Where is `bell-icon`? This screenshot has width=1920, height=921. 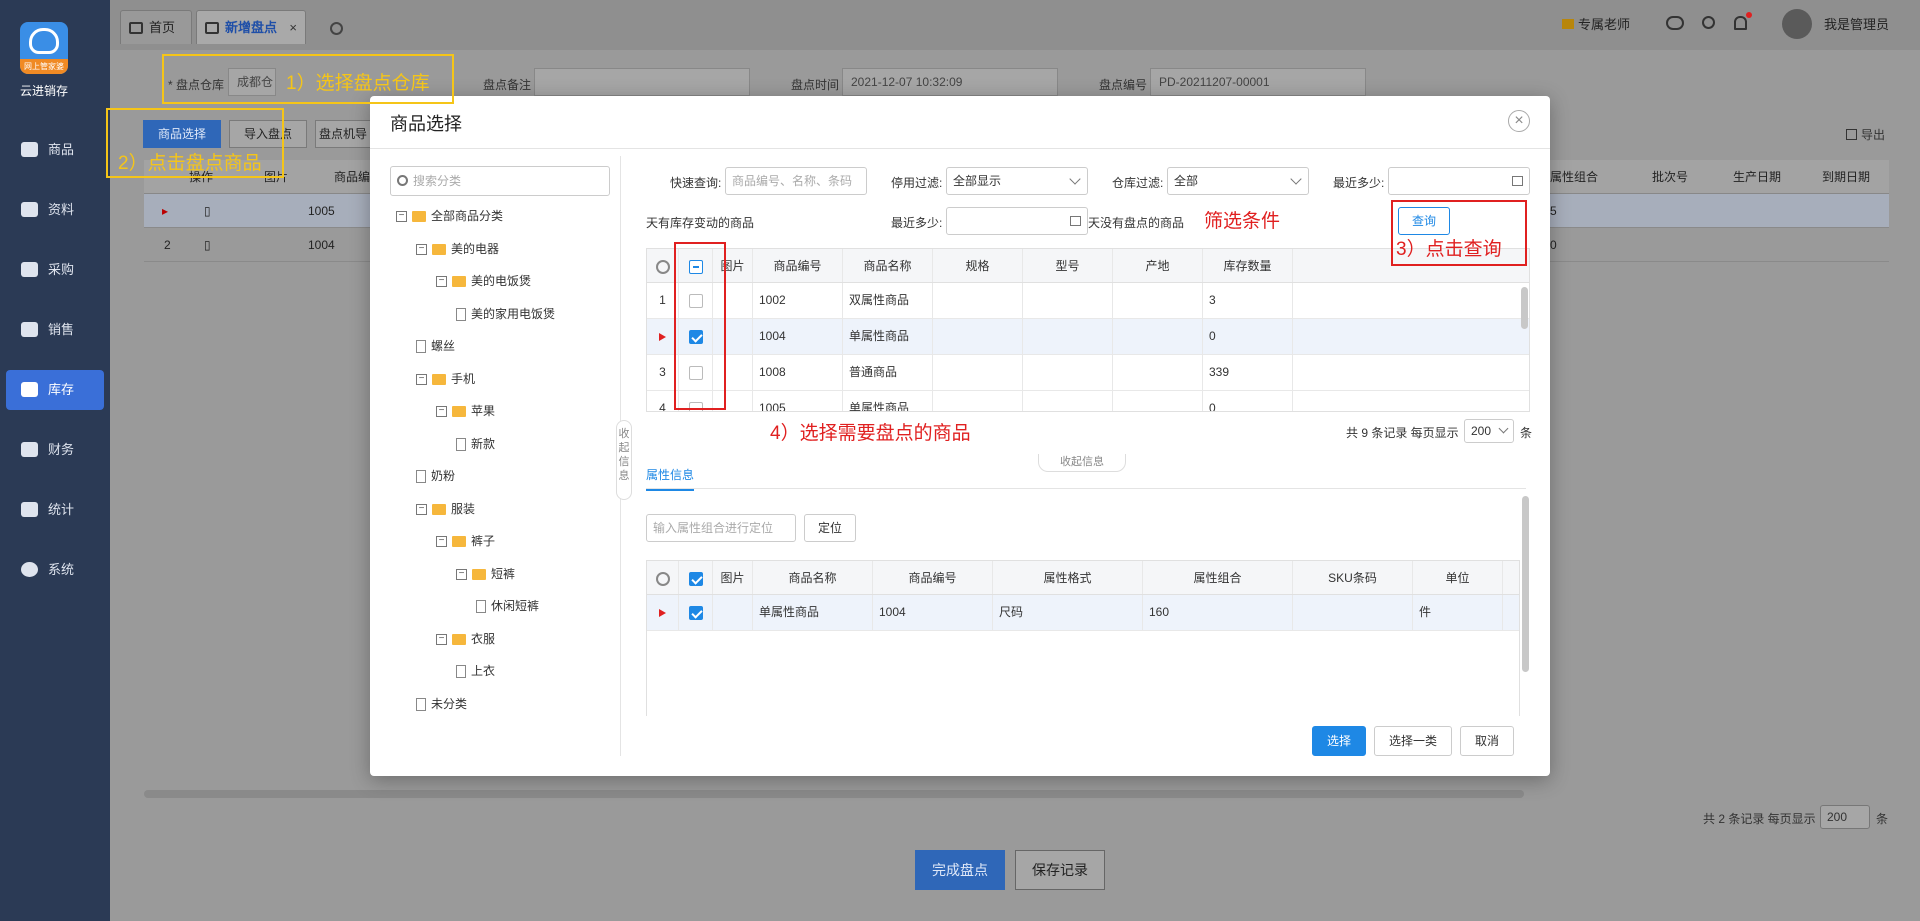 bell-icon is located at coordinates (1740, 23).